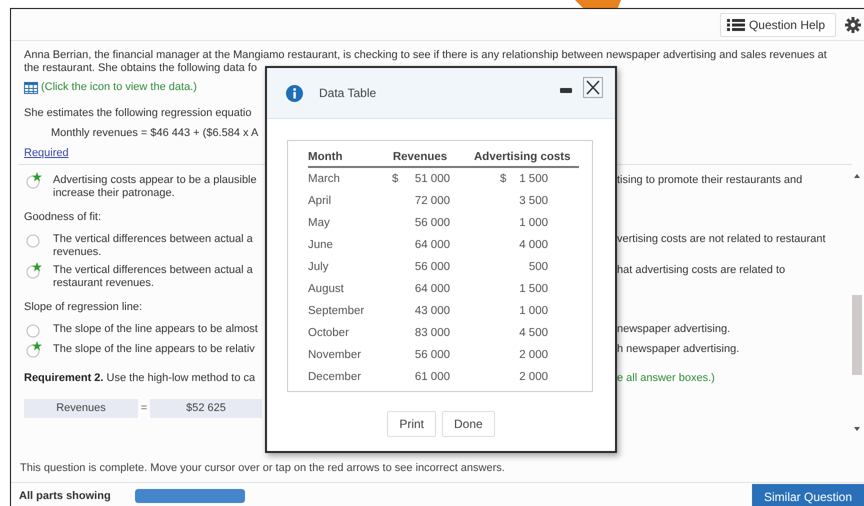 The width and height of the screenshot is (864, 506). Describe the element at coordinates (678, 349) in the screenshot. I see `answer-option: h newspaper advertising.` at that location.